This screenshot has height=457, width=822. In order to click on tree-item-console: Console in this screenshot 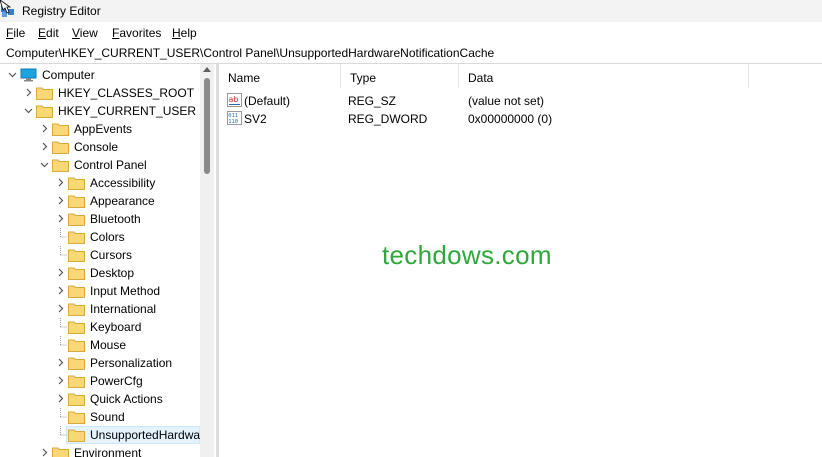, I will do `click(100, 147)`.